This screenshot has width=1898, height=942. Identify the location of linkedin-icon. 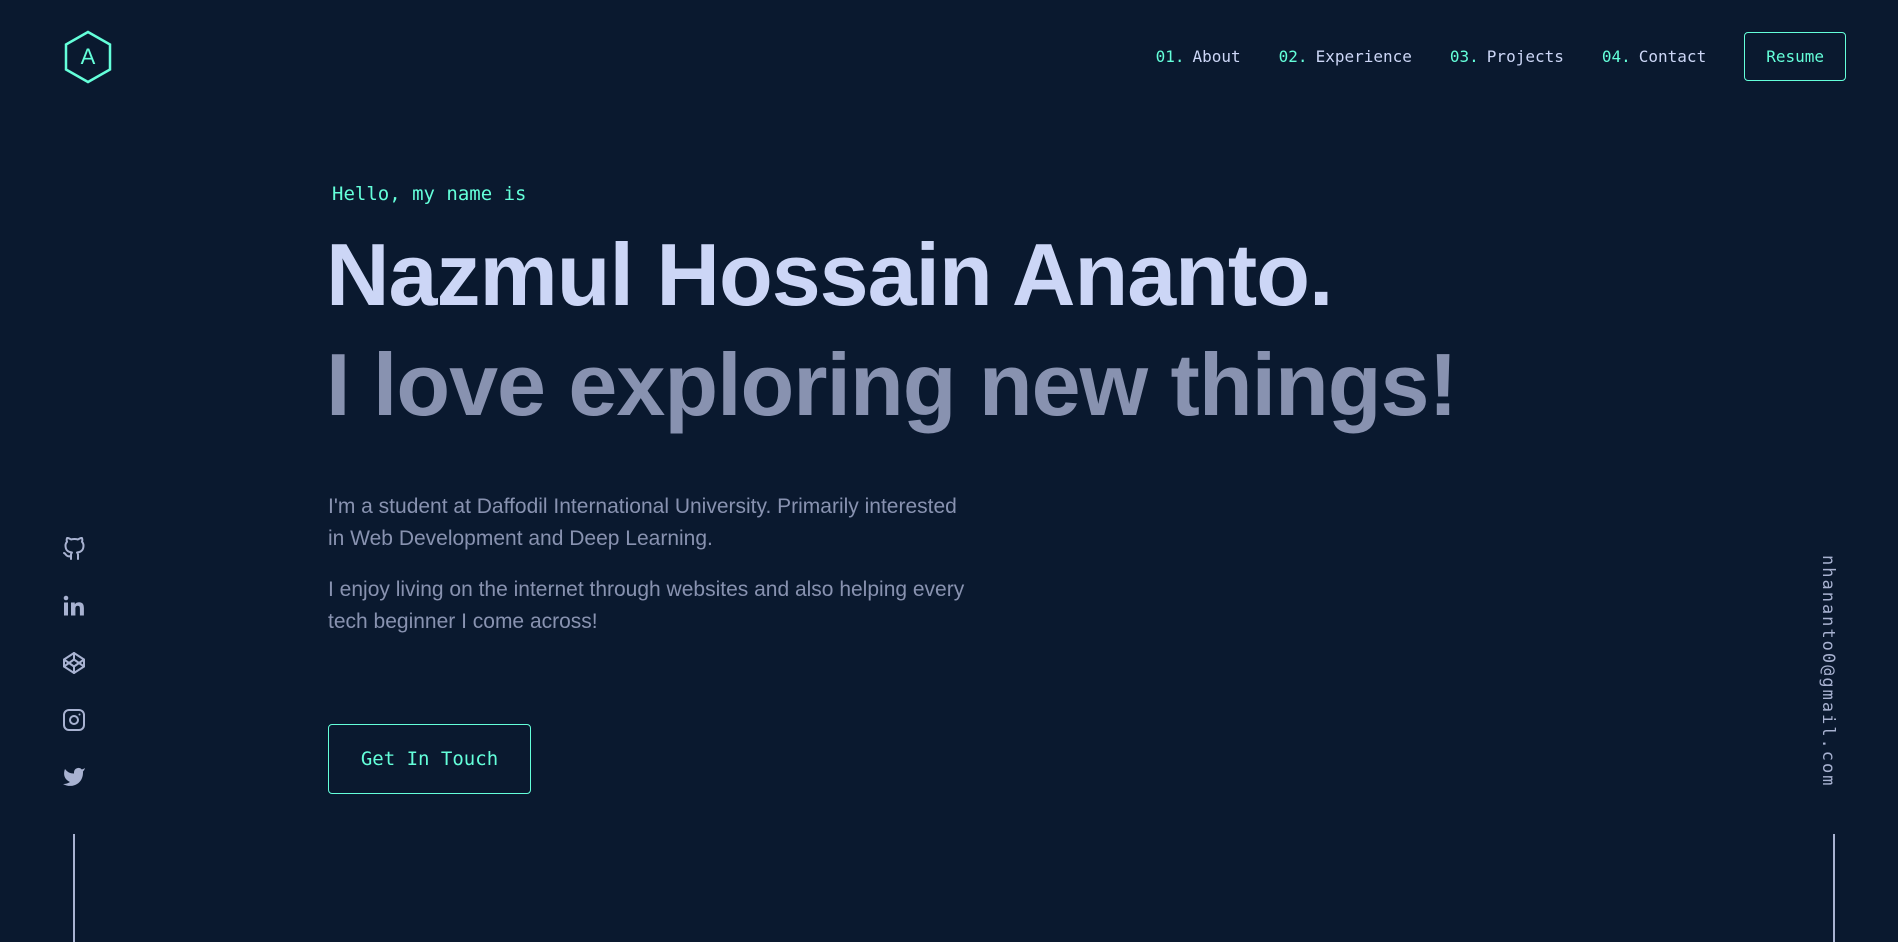
(73, 605).